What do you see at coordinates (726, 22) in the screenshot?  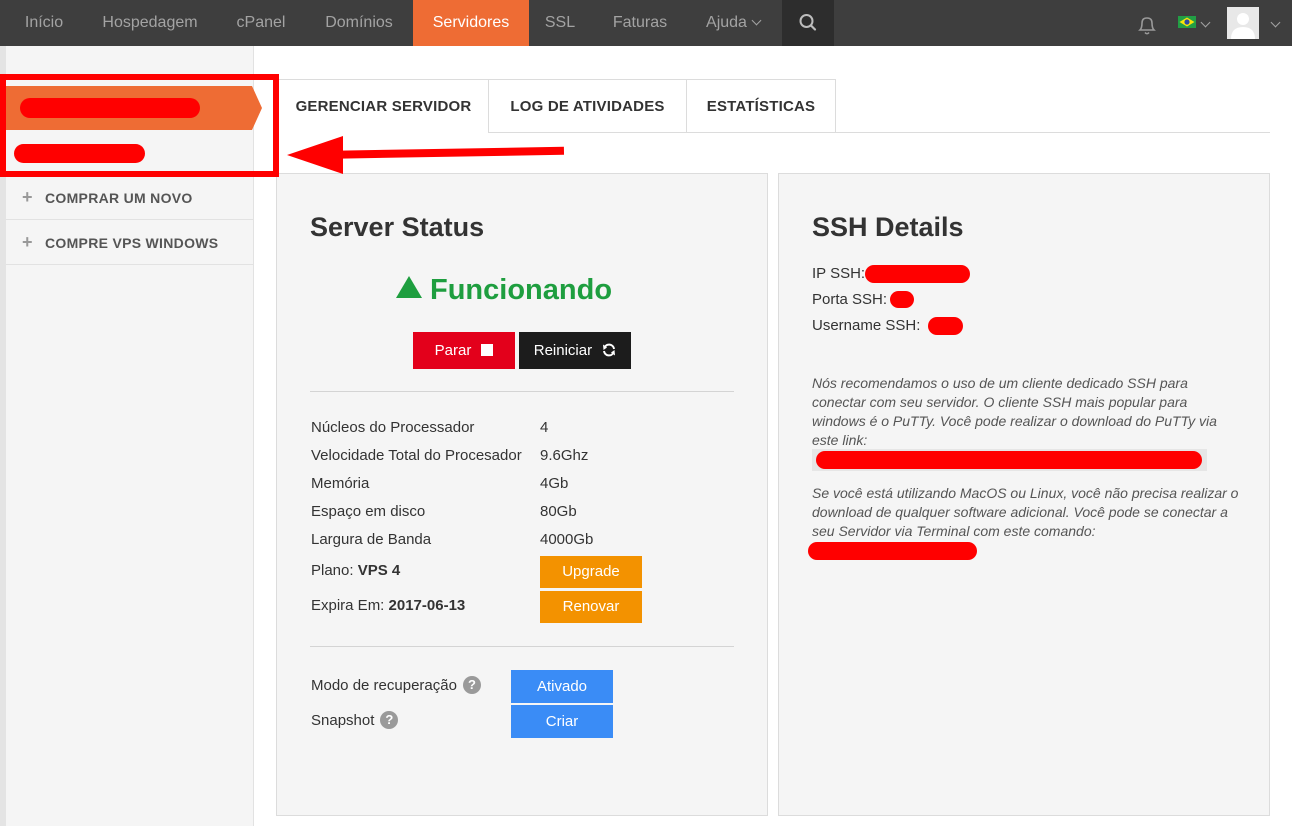 I see `nav-ajuda-label: Ajuda` at bounding box center [726, 22].